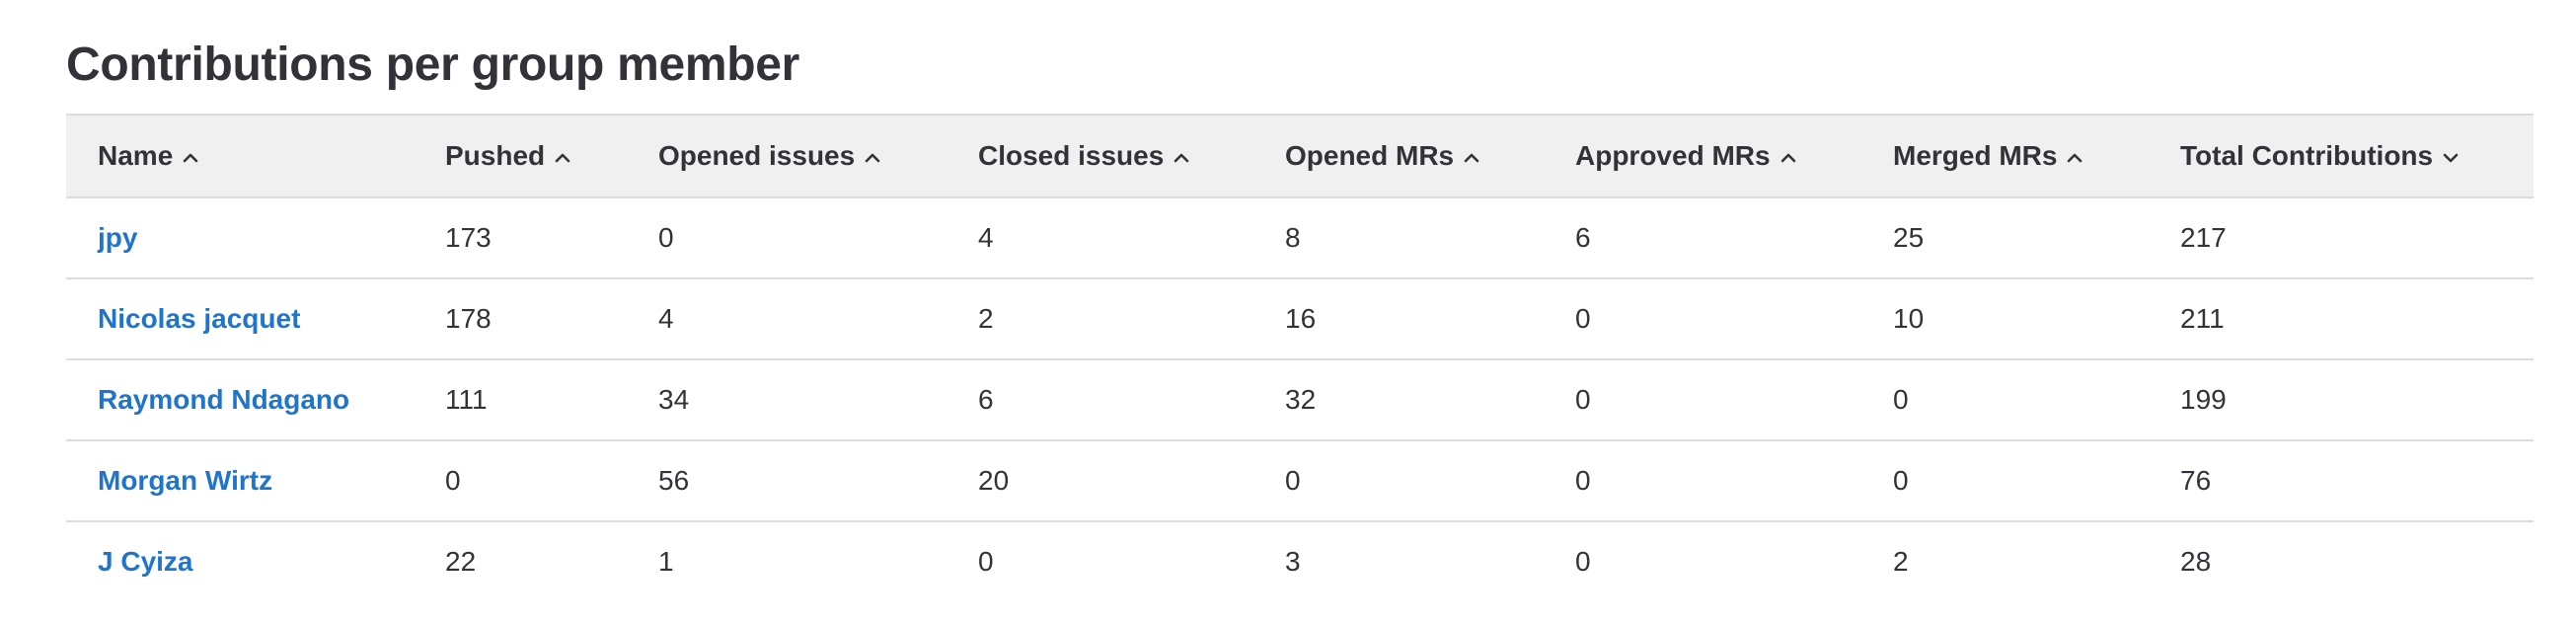 This screenshot has height=626, width=2576. Describe the element at coordinates (787, 319) in the screenshot. I see `cell-opened-issues: 4` at that location.